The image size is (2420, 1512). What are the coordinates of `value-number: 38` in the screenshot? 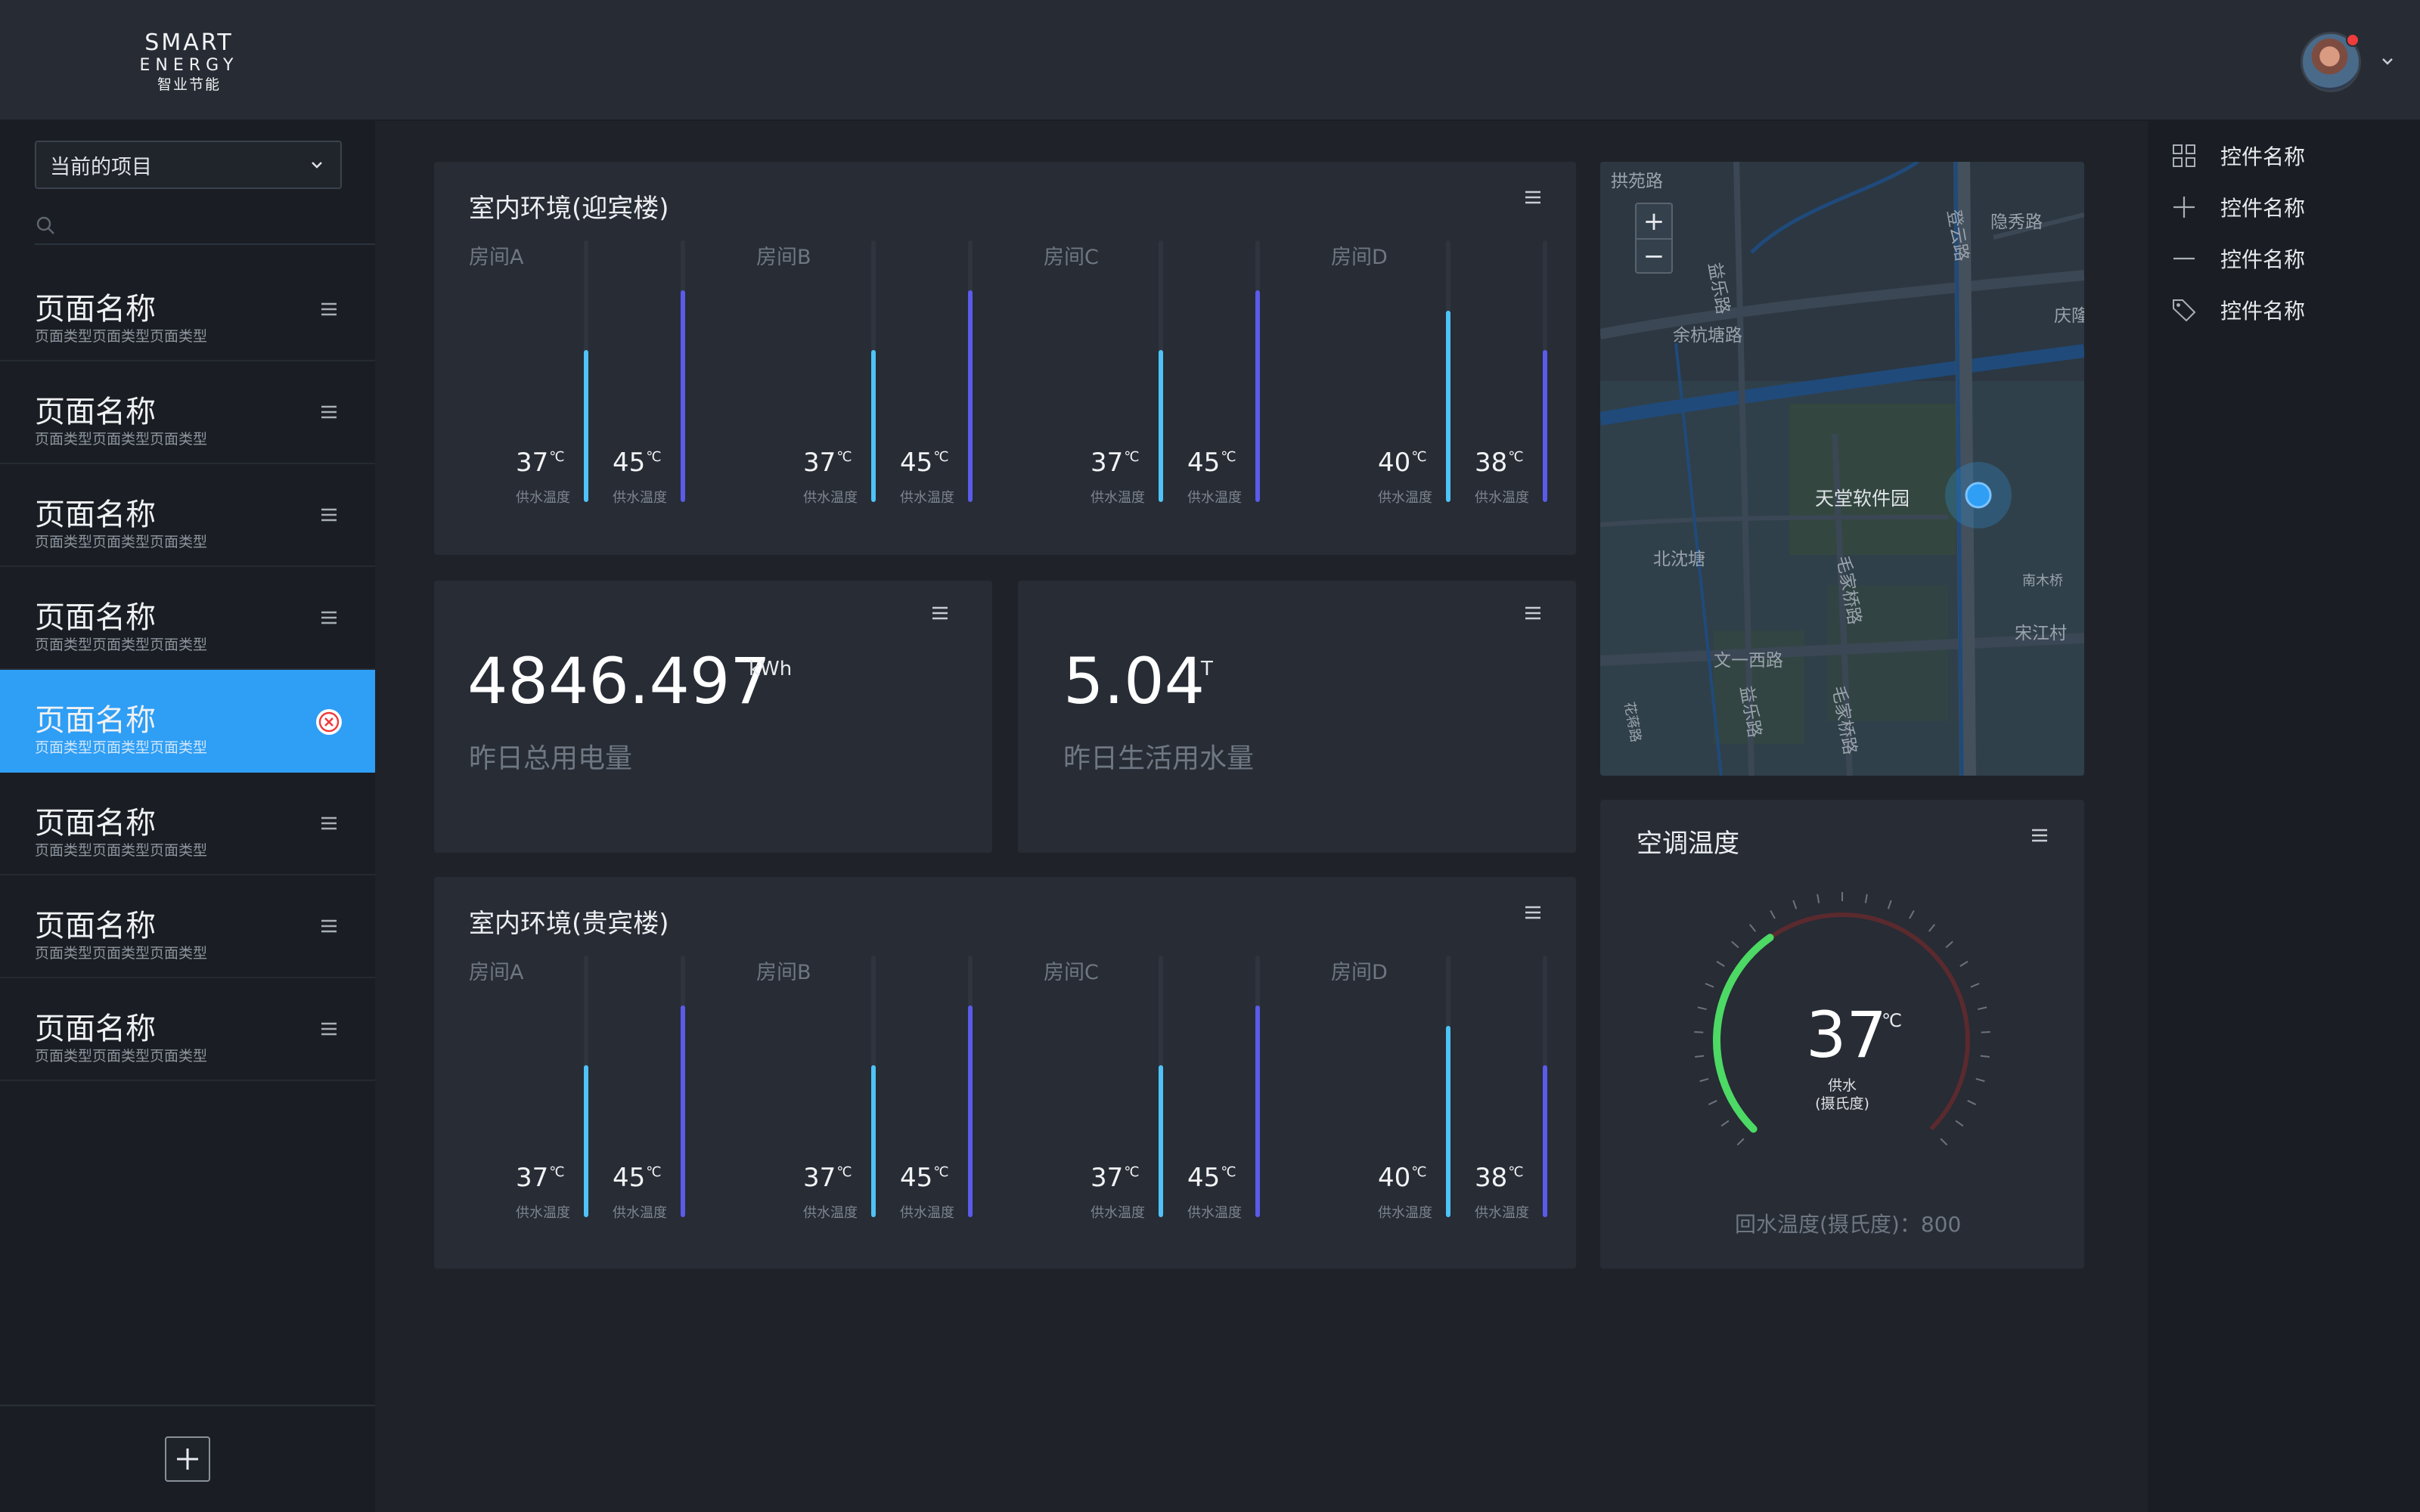 It's located at (1491, 463).